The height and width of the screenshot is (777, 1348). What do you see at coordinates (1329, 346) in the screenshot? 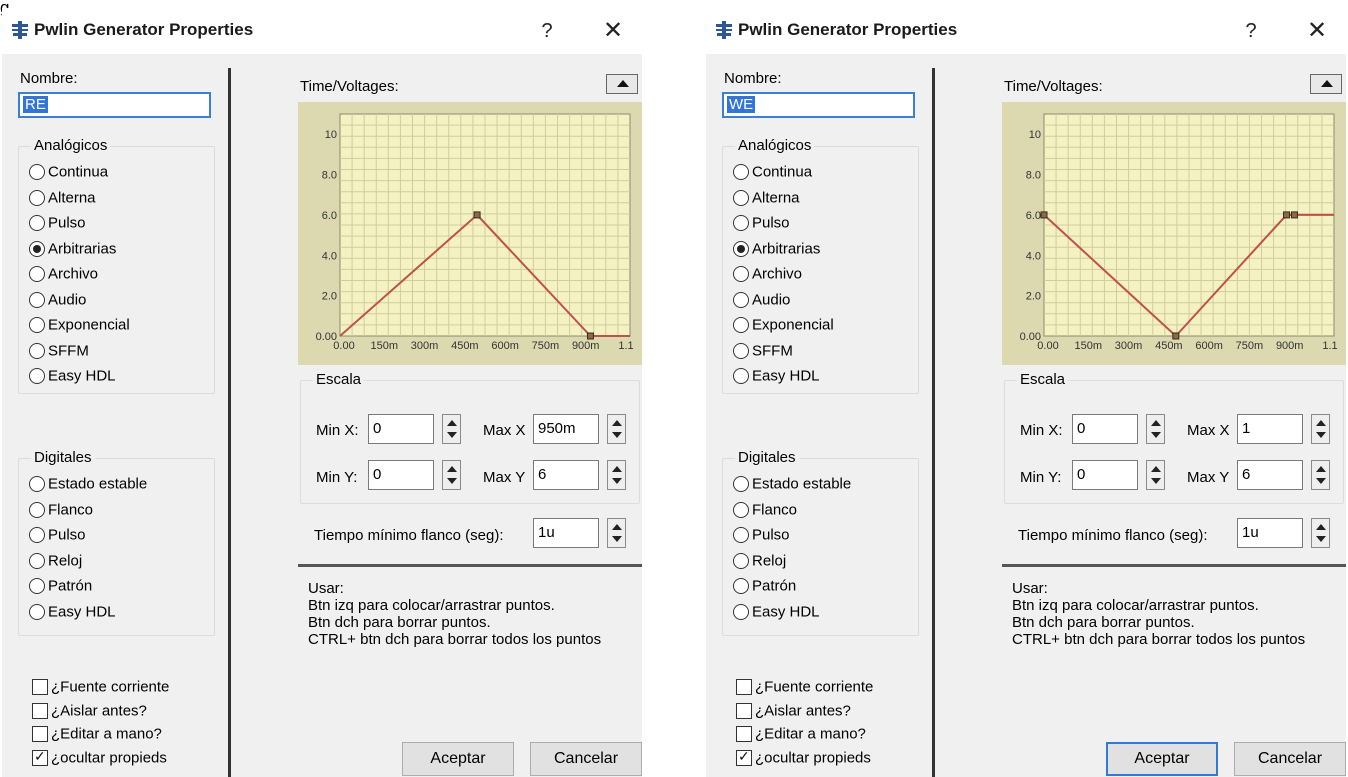
I see `x-tick-label: 1.1` at bounding box center [1329, 346].